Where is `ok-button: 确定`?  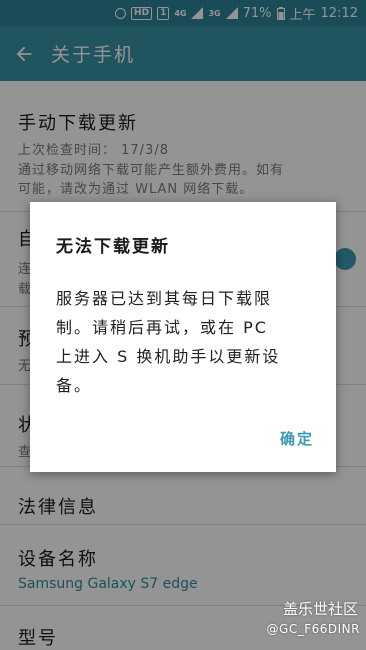 ok-button: 确定 is located at coordinates (297, 438).